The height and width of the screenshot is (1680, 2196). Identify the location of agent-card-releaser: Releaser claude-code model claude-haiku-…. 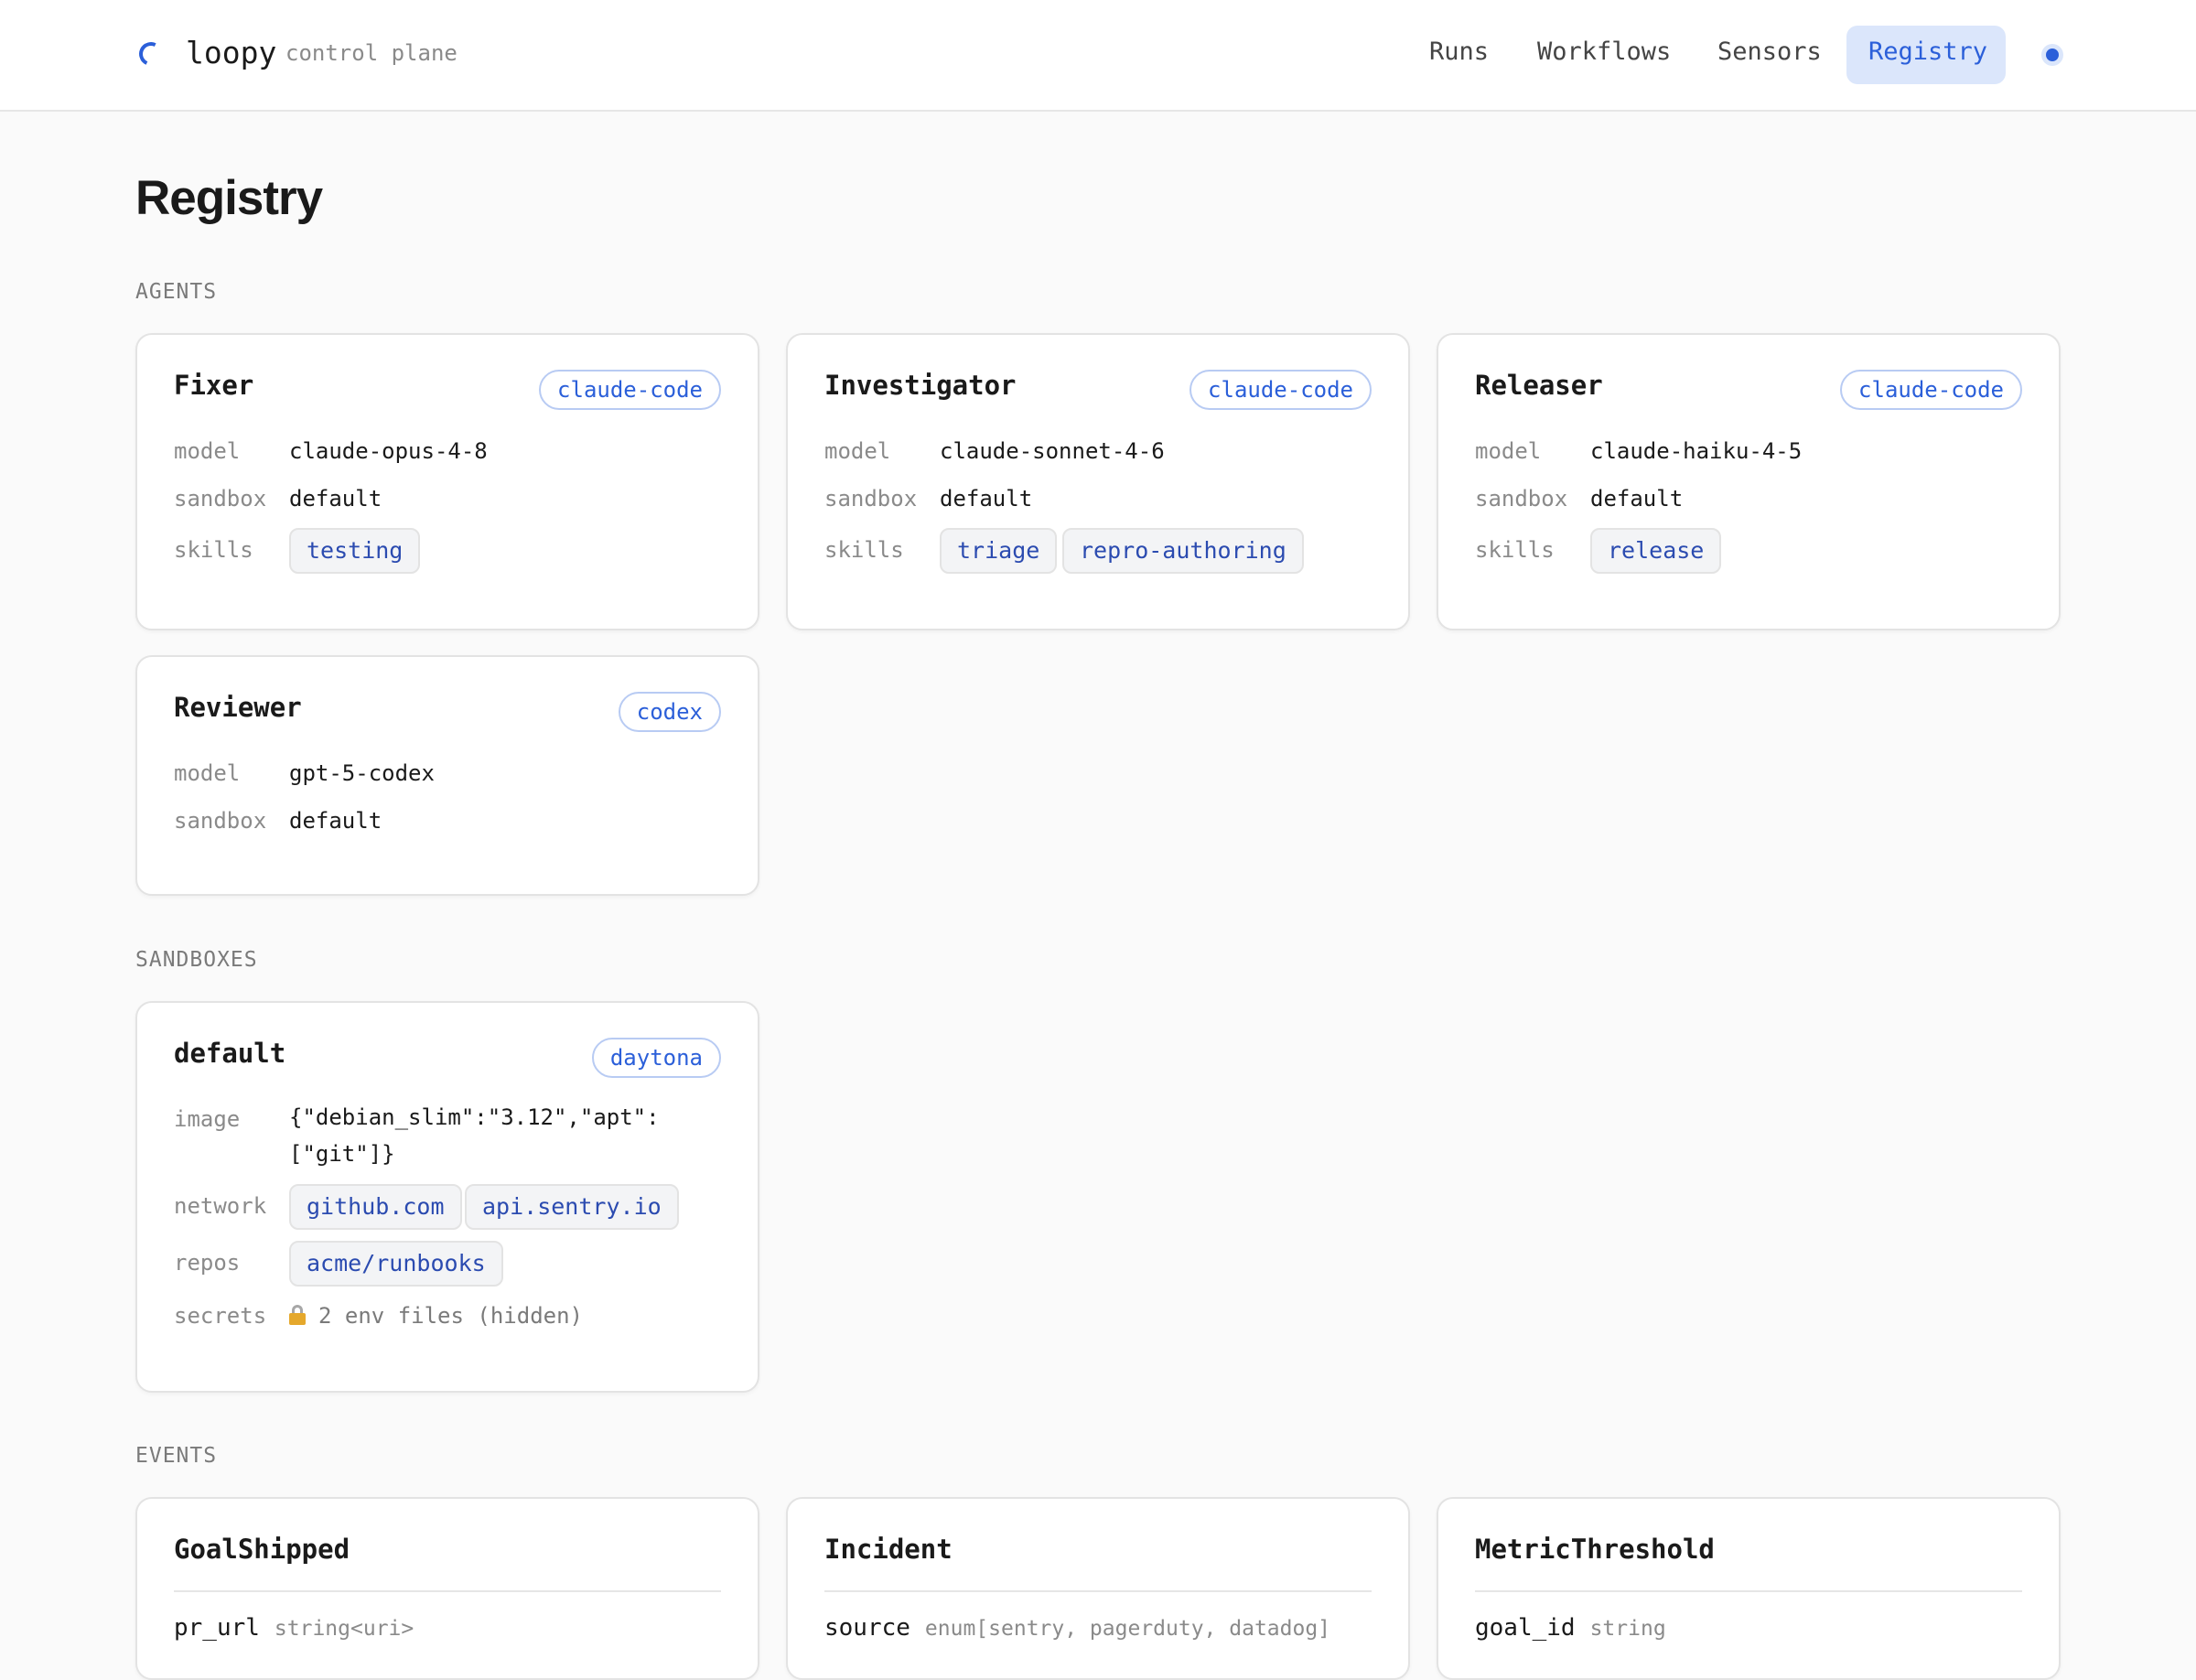
(1749, 481).